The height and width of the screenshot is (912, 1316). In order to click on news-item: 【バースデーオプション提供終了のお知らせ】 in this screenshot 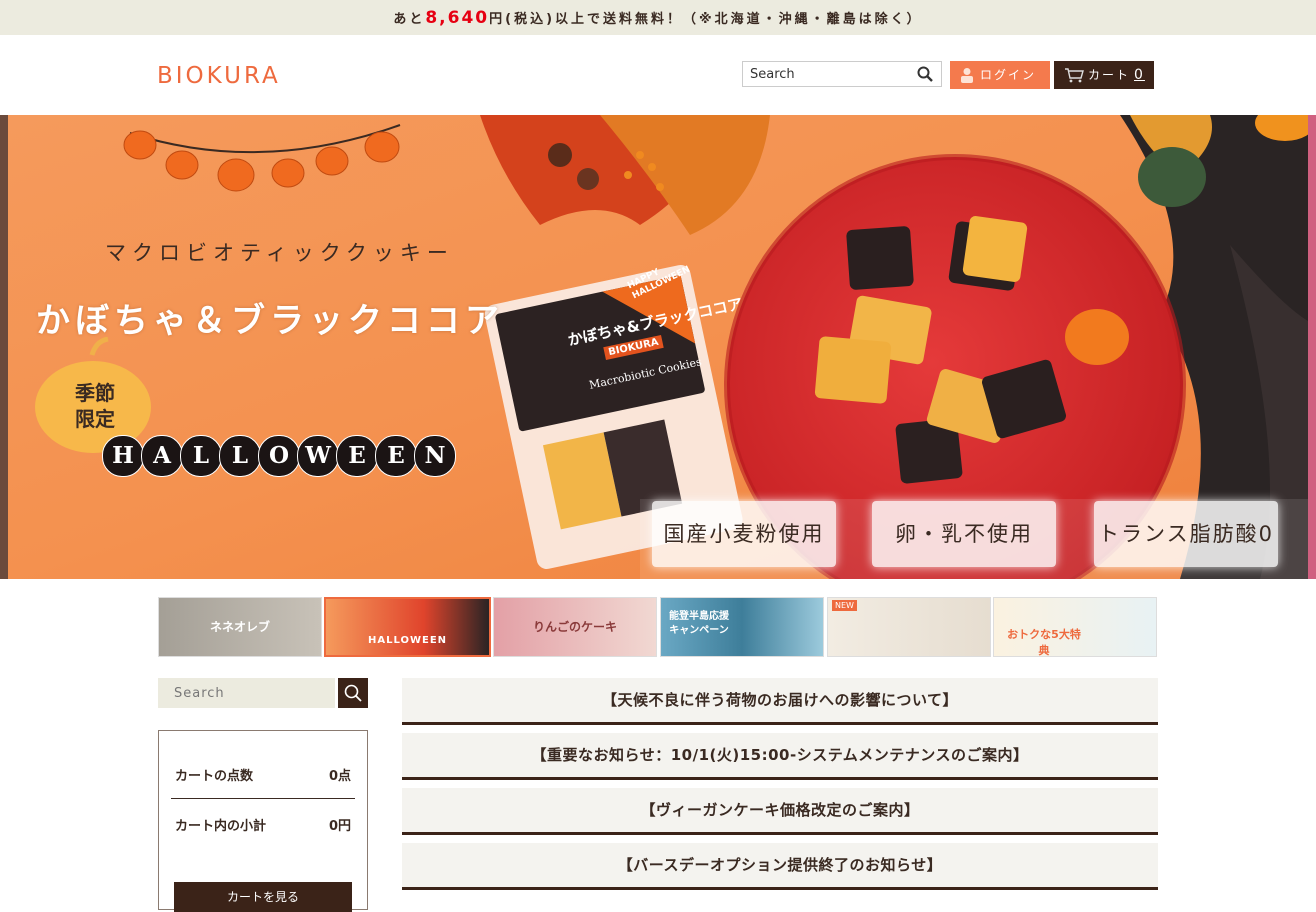, I will do `click(780, 866)`.